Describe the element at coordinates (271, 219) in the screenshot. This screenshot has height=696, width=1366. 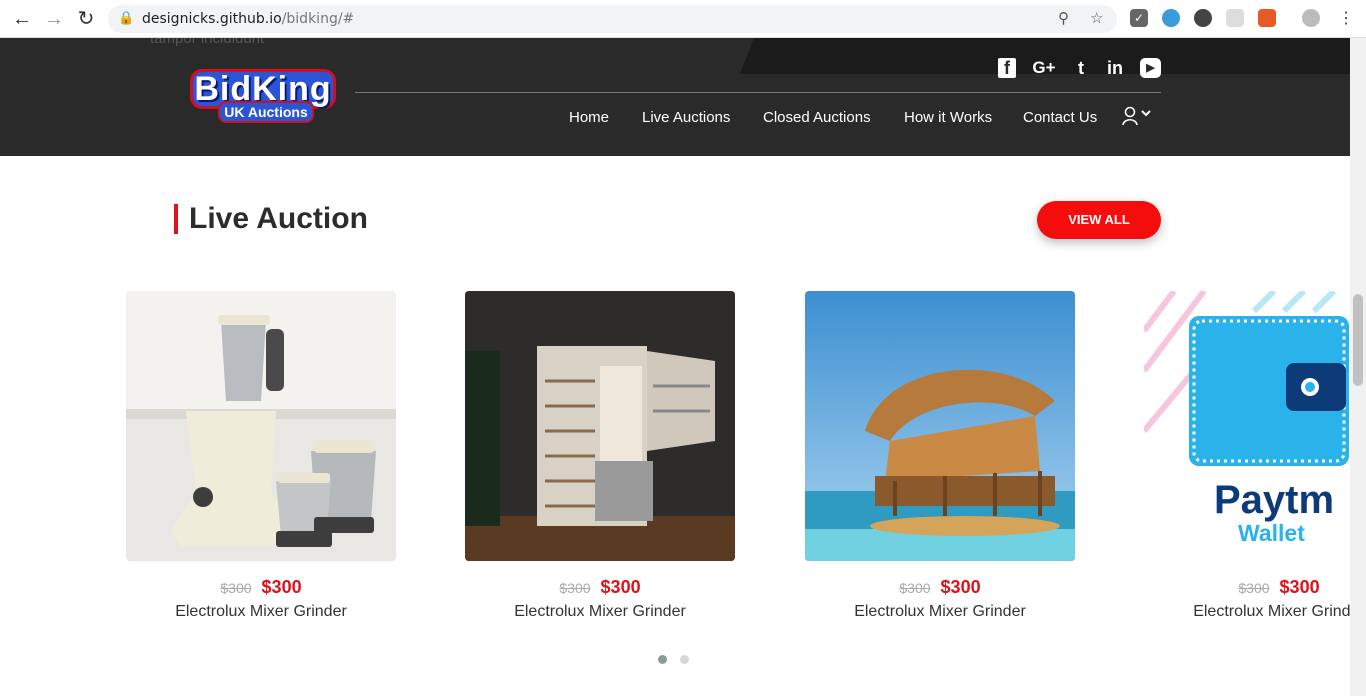
I see `section-title: Live Auction` at that location.